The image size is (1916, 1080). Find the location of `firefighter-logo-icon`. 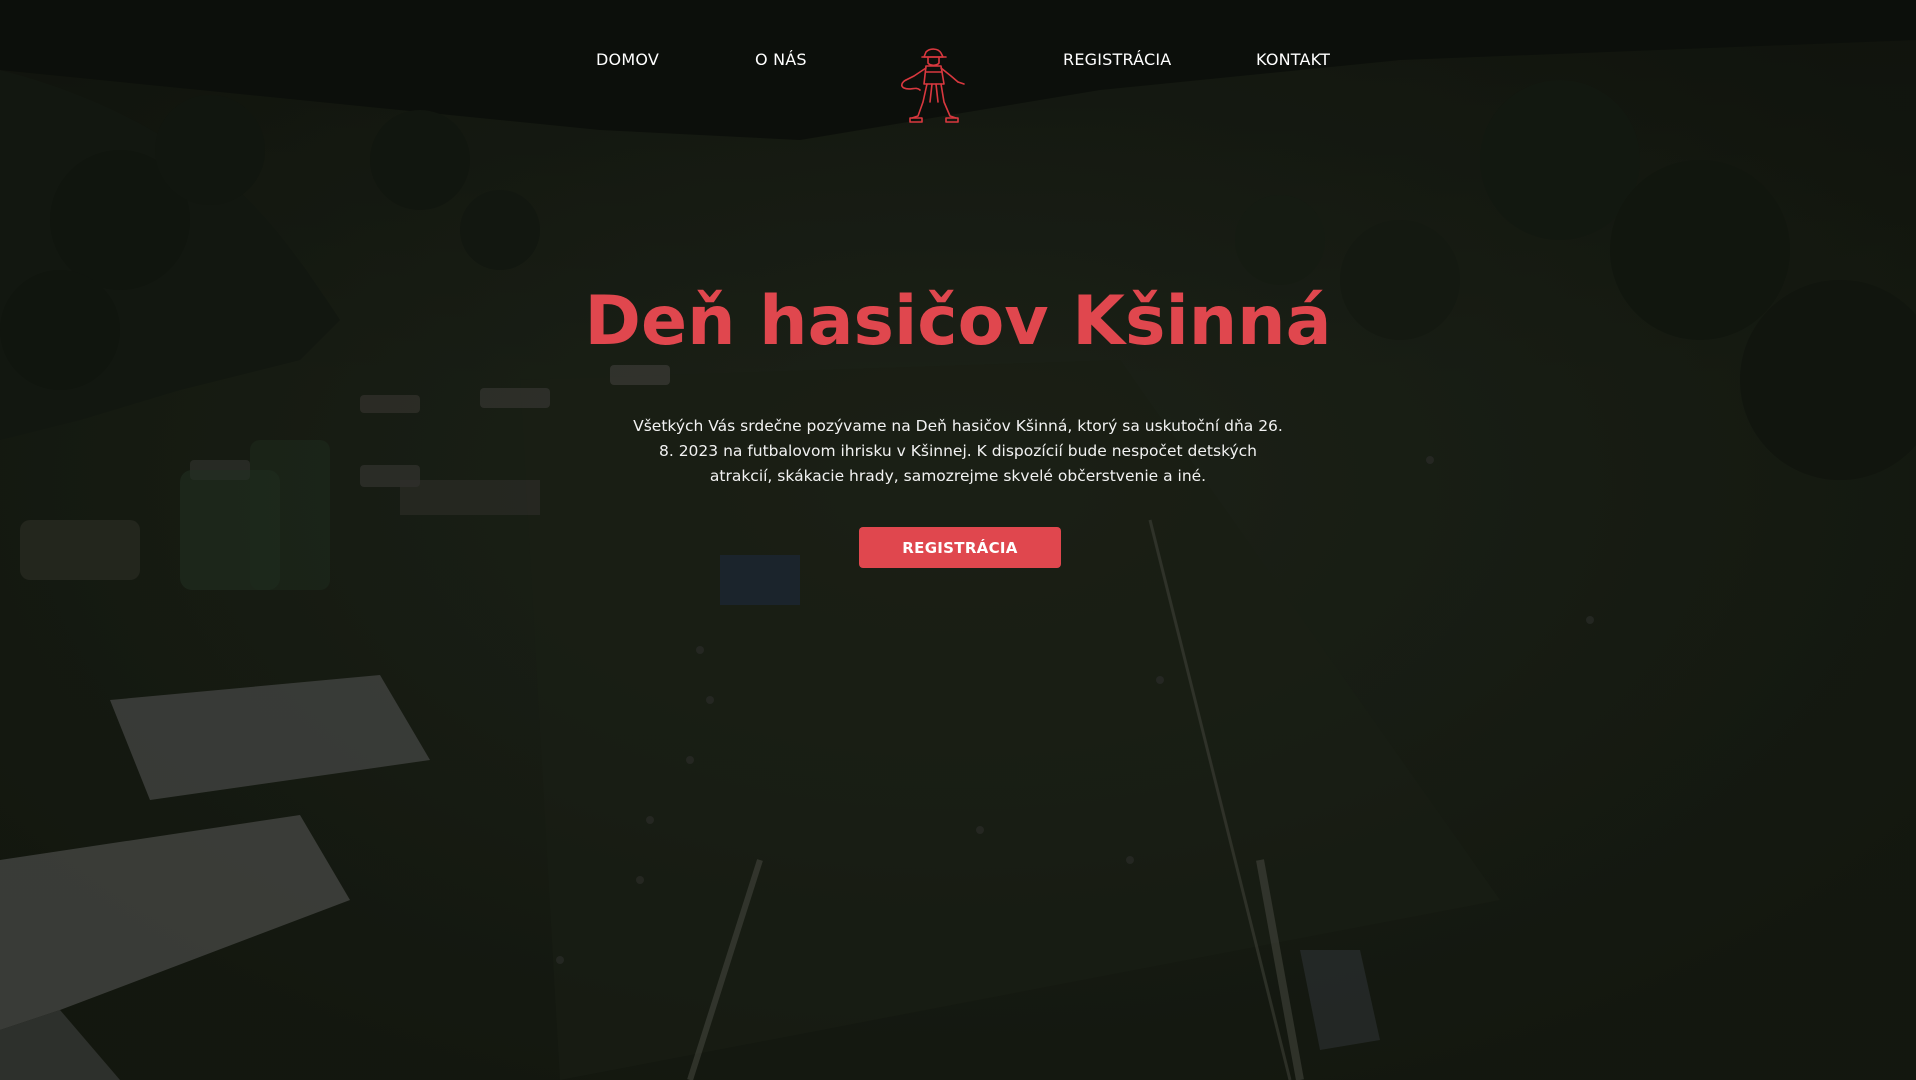

firefighter-logo-icon is located at coordinates (931, 85).